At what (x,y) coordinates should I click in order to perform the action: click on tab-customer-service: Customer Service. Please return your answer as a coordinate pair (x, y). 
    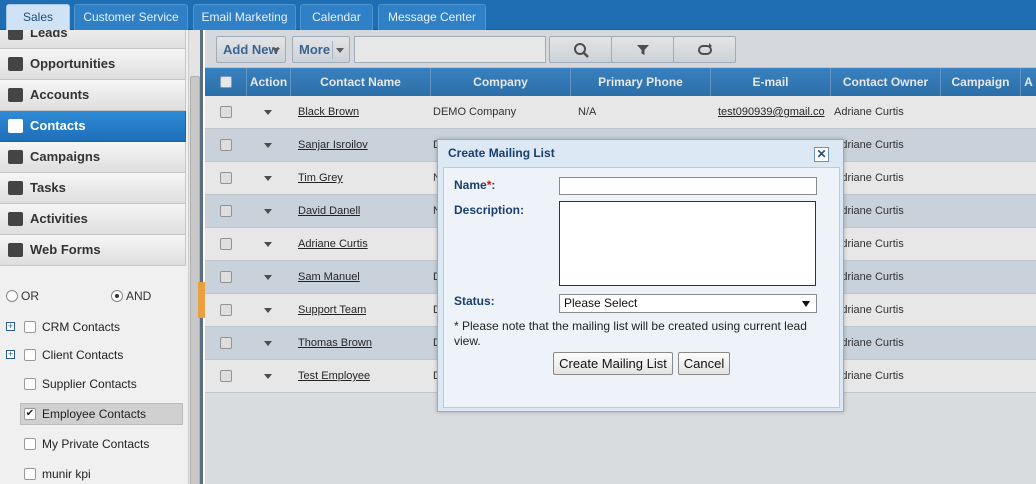
    Looking at the image, I should click on (131, 17).